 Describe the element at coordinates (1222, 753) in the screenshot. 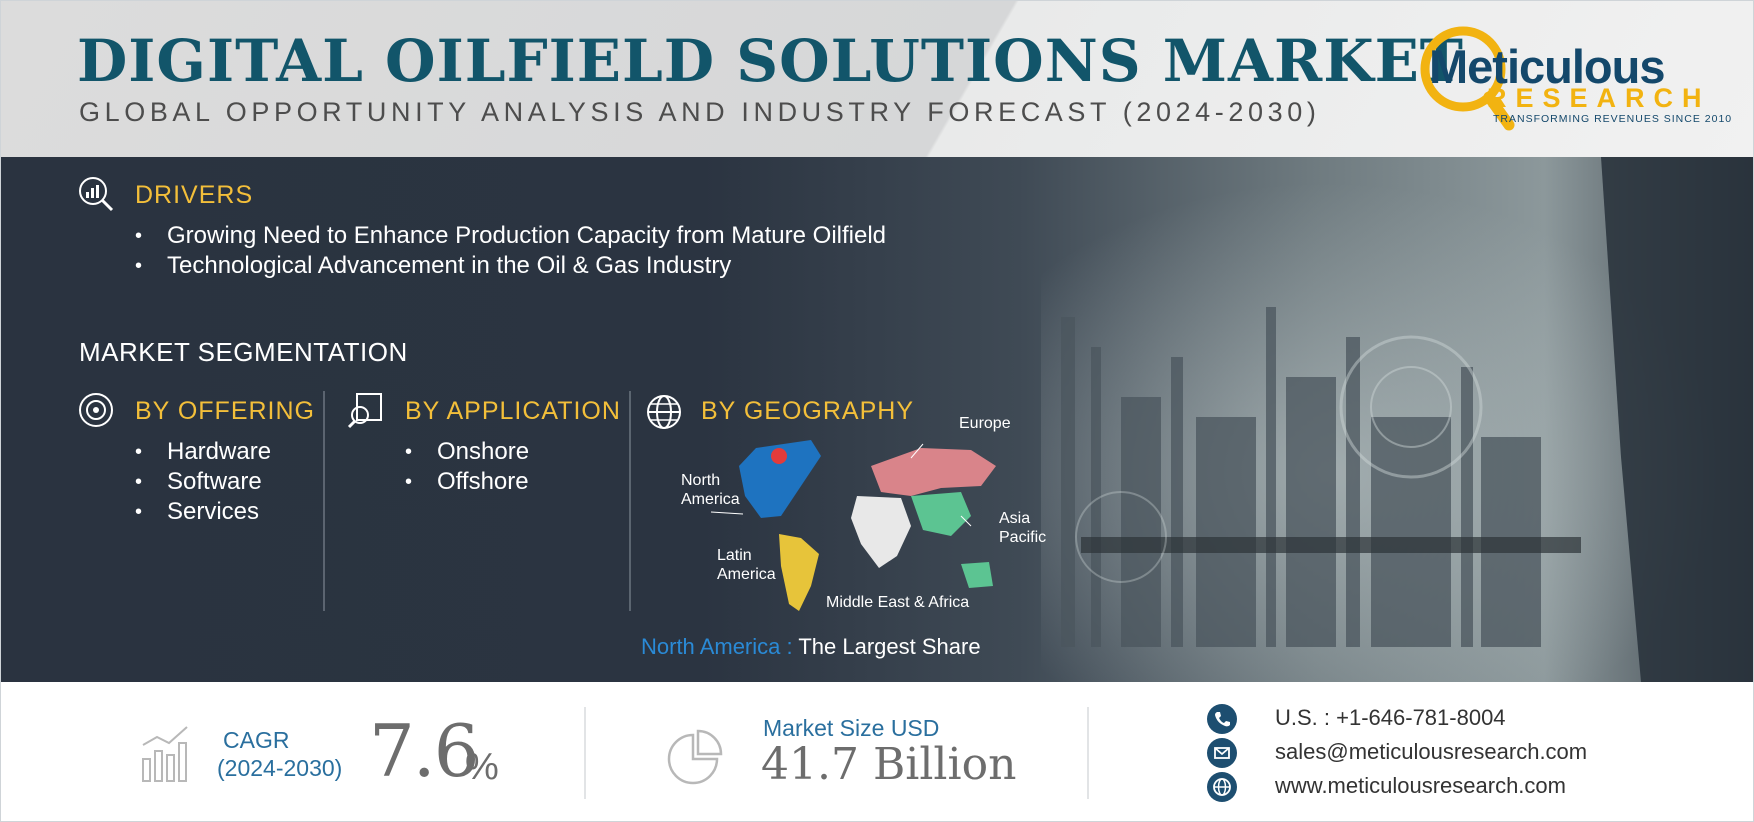

I see `email-icon` at that location.